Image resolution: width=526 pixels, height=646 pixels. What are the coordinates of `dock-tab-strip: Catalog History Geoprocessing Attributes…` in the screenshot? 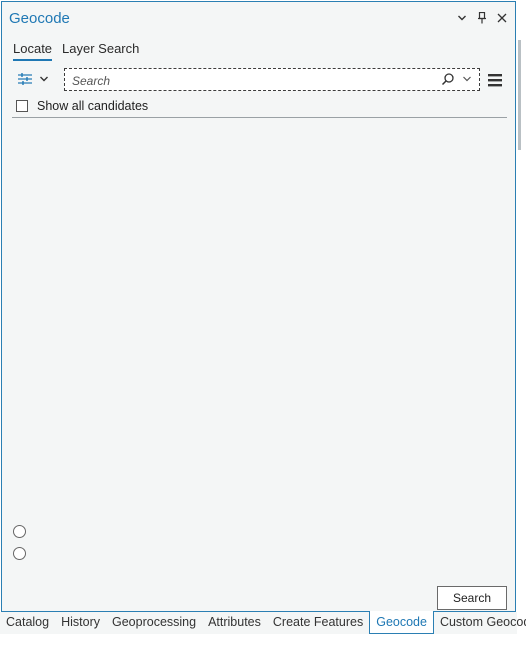 It's located at (263, 622).